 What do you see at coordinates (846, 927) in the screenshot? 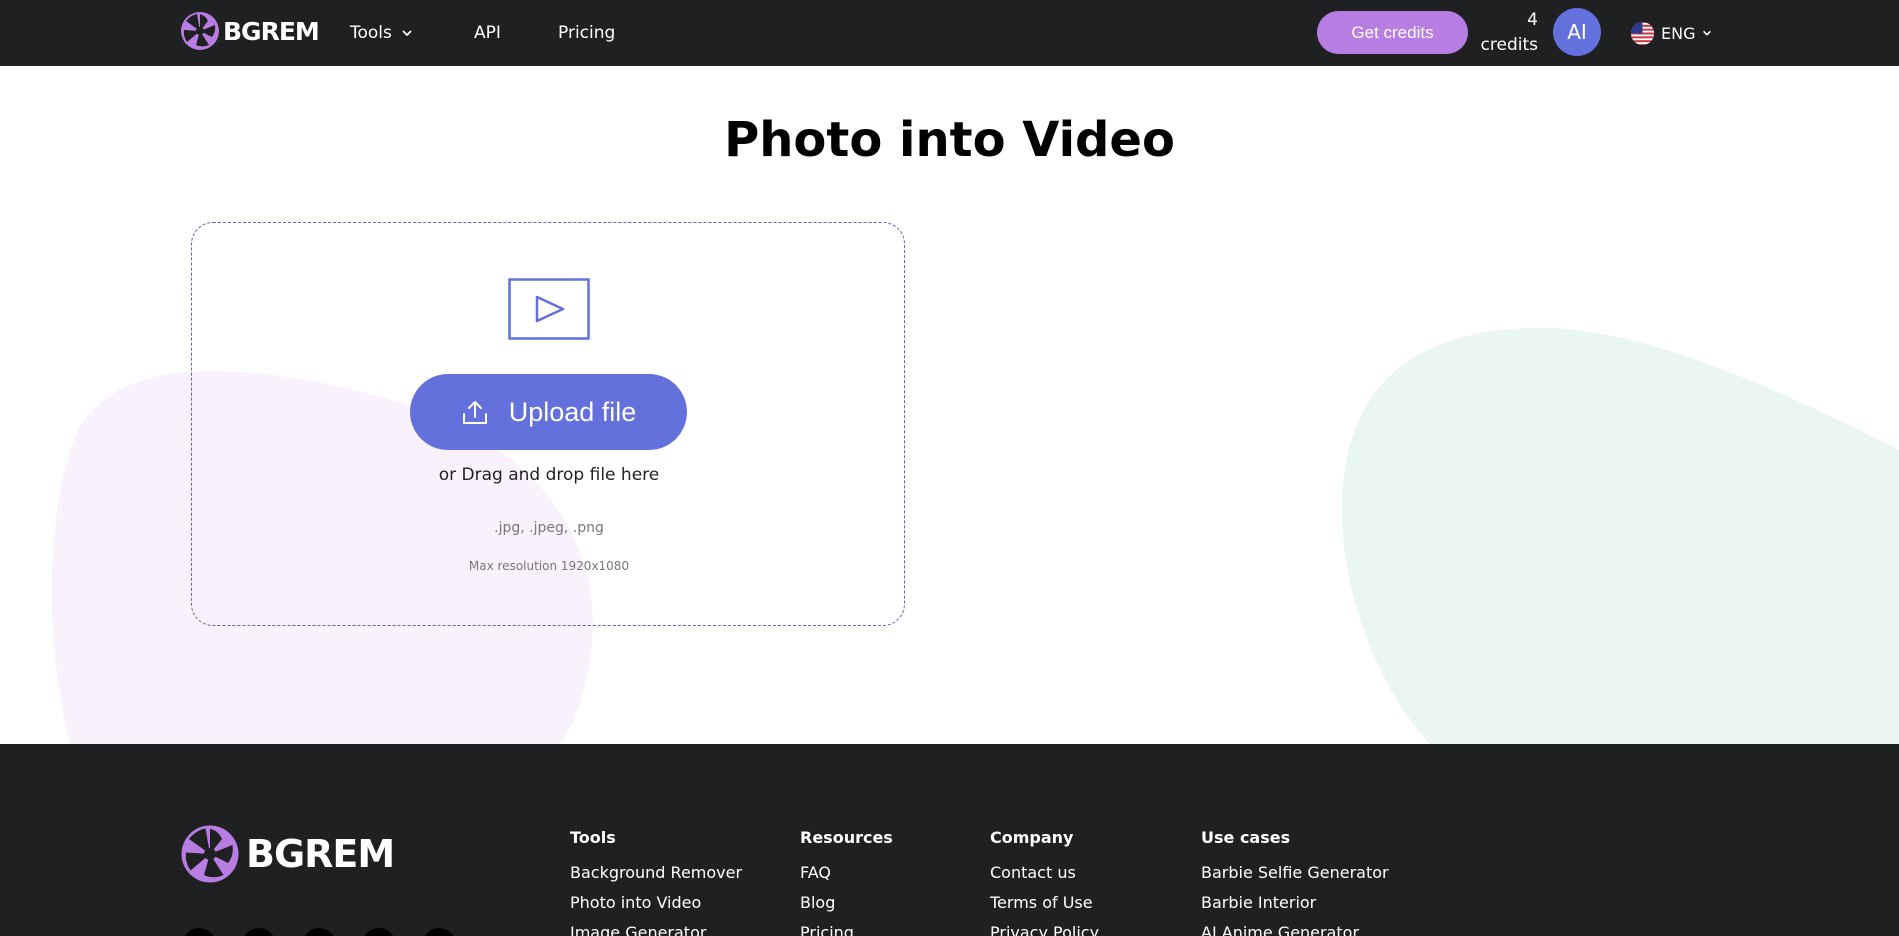
I see `footer-link: Pricing` at bounding box center [846, 927].